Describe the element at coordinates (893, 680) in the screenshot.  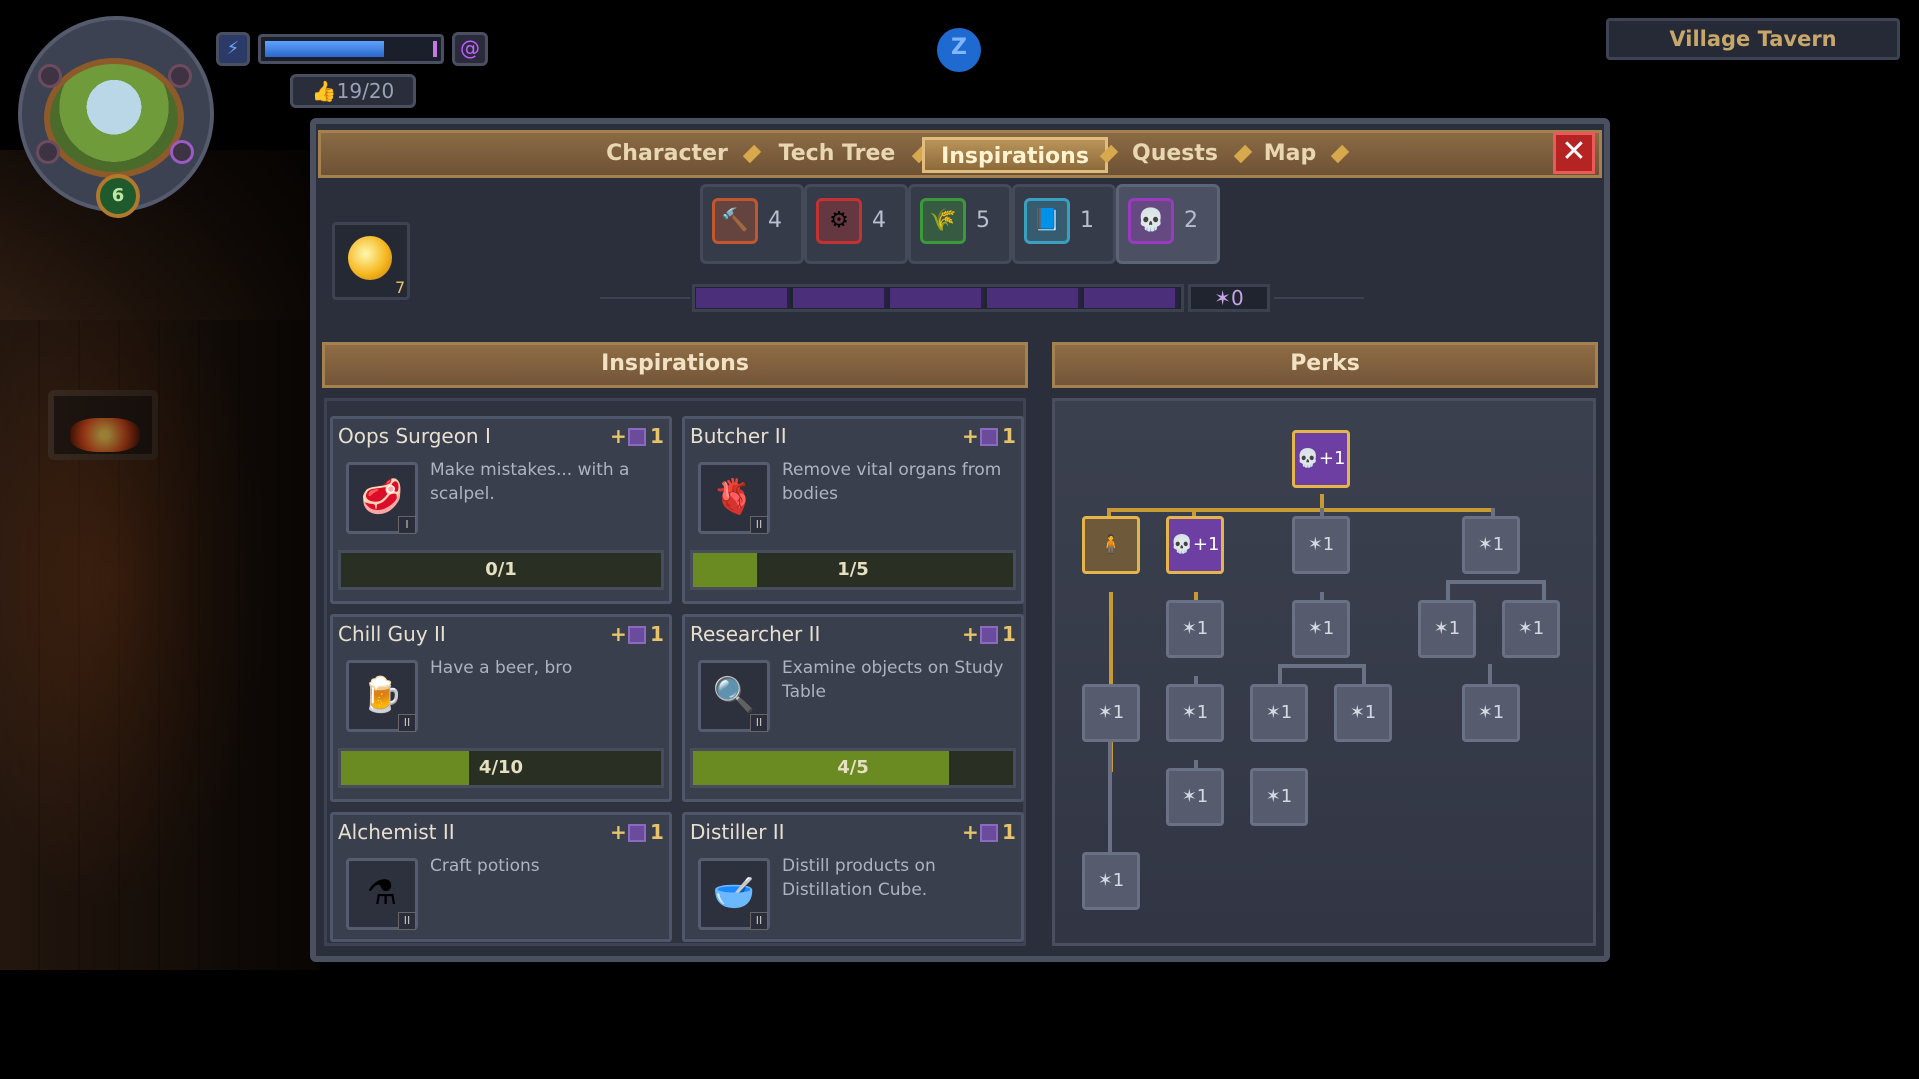
I see `card-description: Examine objects on Study Table` at that location.